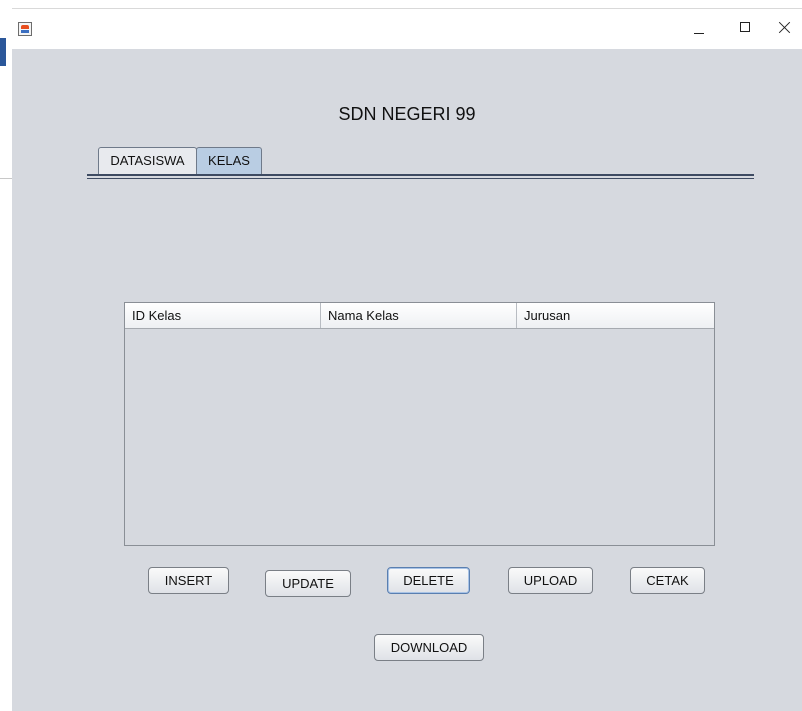 Image resolution: width=802 pixels, height=711 pixels. What do you see at coordinates (25, 29) in the screenshot?
I see `java-app-icon` at bounding box center [25, 29].